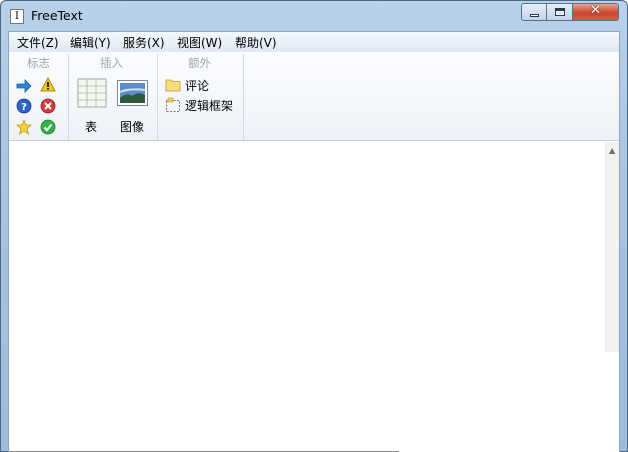 This screenshot has width=628, height=452. What do you see at coordinates (48, 127) in the screenshot?
I see `ok-icon` at bounding box center [48, 127].